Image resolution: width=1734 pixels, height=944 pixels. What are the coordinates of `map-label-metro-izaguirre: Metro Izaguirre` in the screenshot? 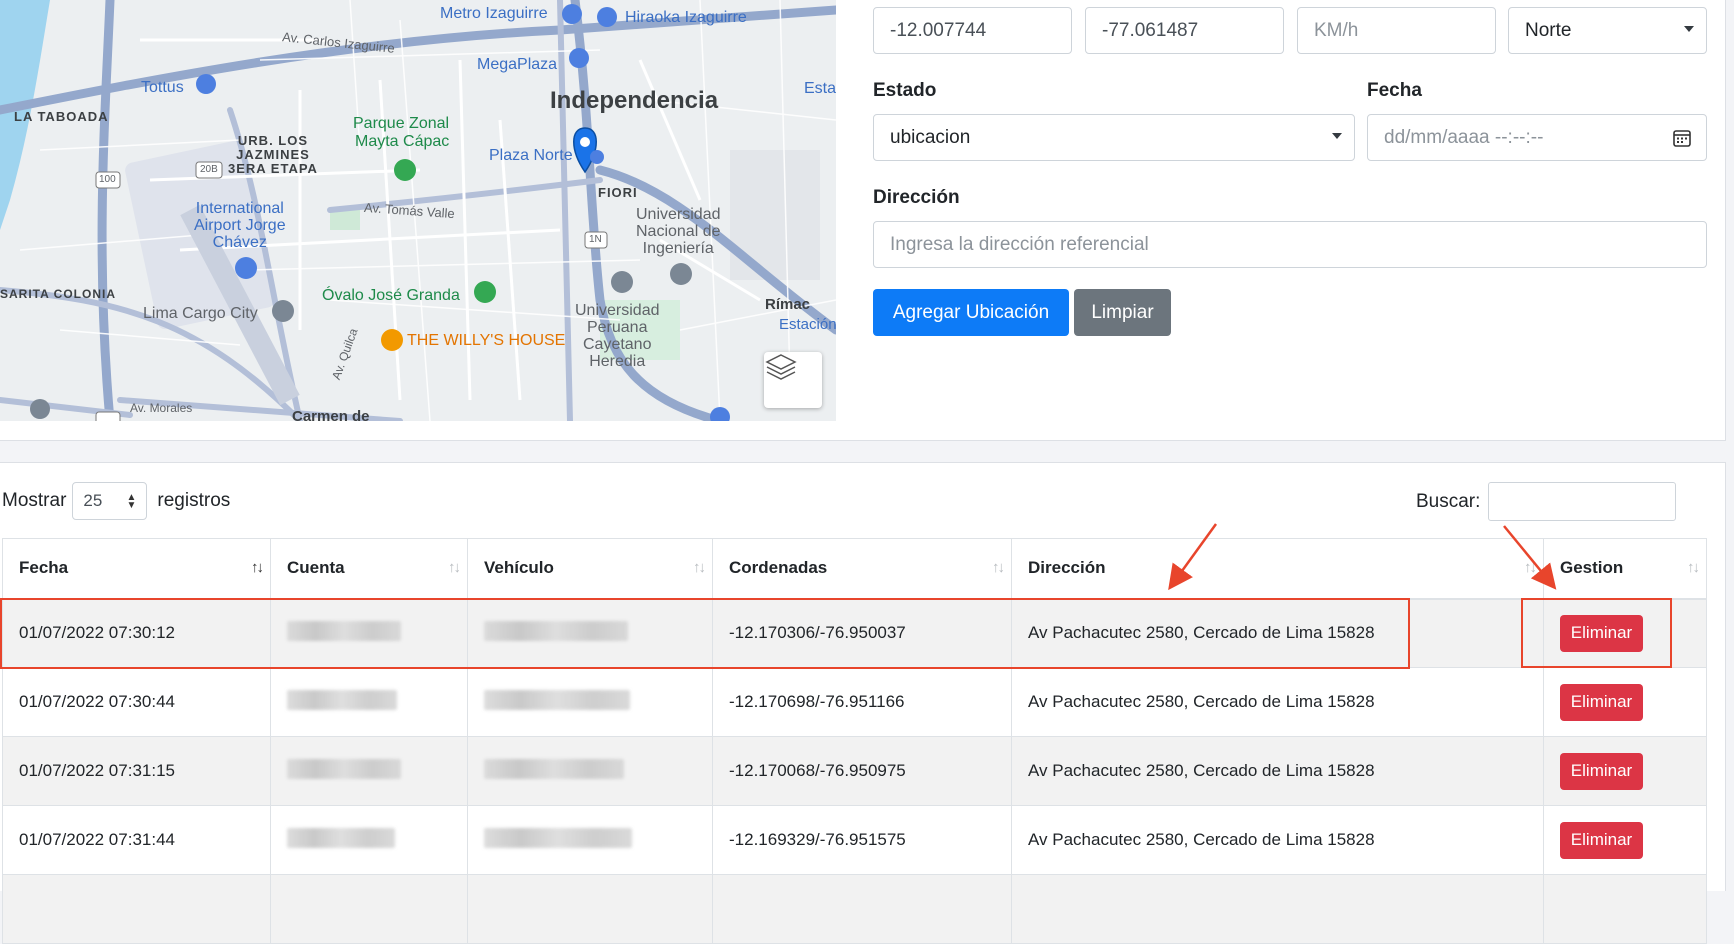 It's located at (494, 13).